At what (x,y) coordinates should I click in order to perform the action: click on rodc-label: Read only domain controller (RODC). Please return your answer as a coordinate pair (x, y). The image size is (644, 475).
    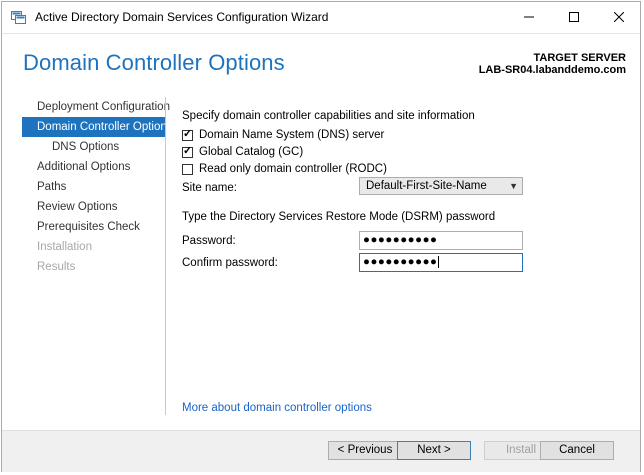
    Looking at the image, I should click on (293, 169).